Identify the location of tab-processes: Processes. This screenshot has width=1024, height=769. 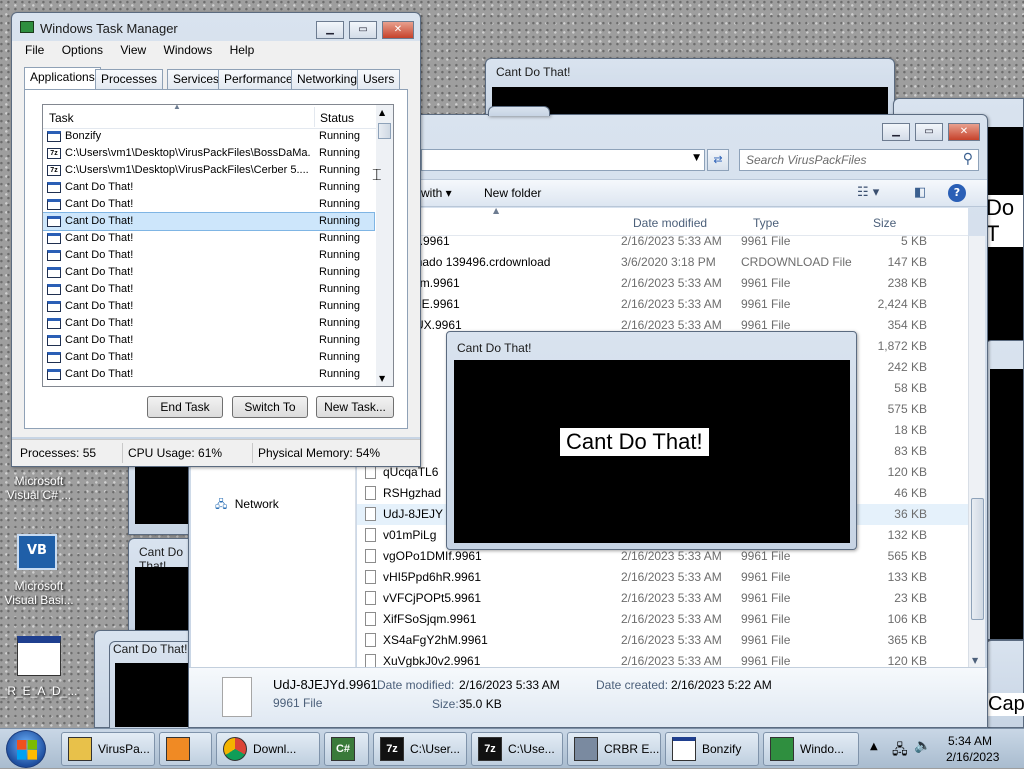
(129, 79).